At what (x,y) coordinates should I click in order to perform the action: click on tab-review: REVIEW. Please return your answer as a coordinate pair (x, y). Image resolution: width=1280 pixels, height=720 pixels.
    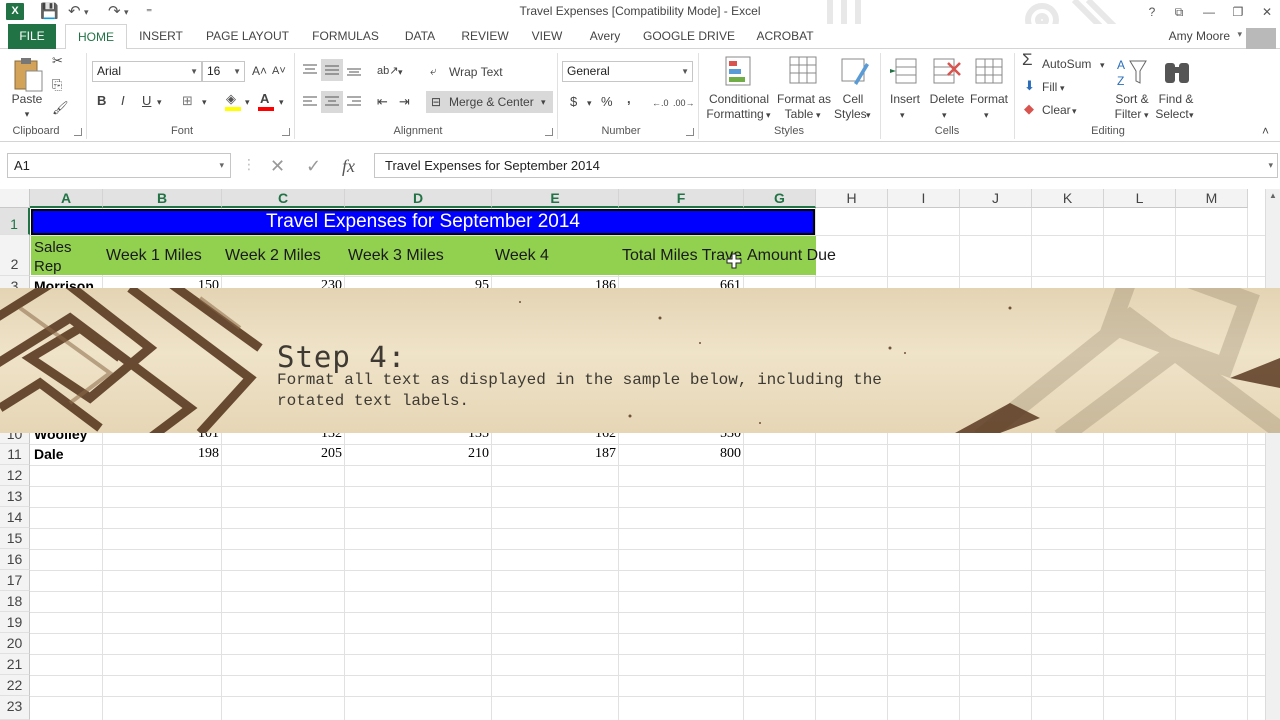
    Looking at the image, I should click on (485, 36).